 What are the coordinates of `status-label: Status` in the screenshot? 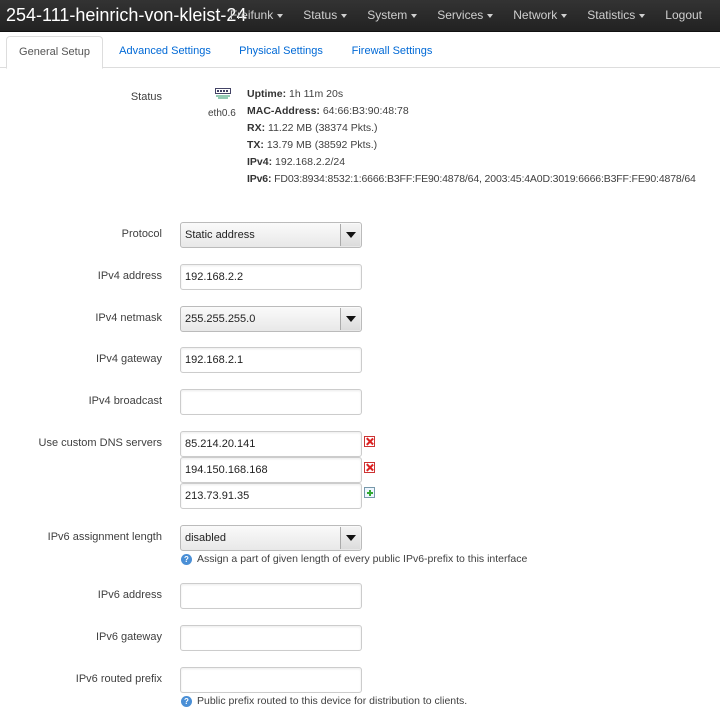 It's located at (146, 97).